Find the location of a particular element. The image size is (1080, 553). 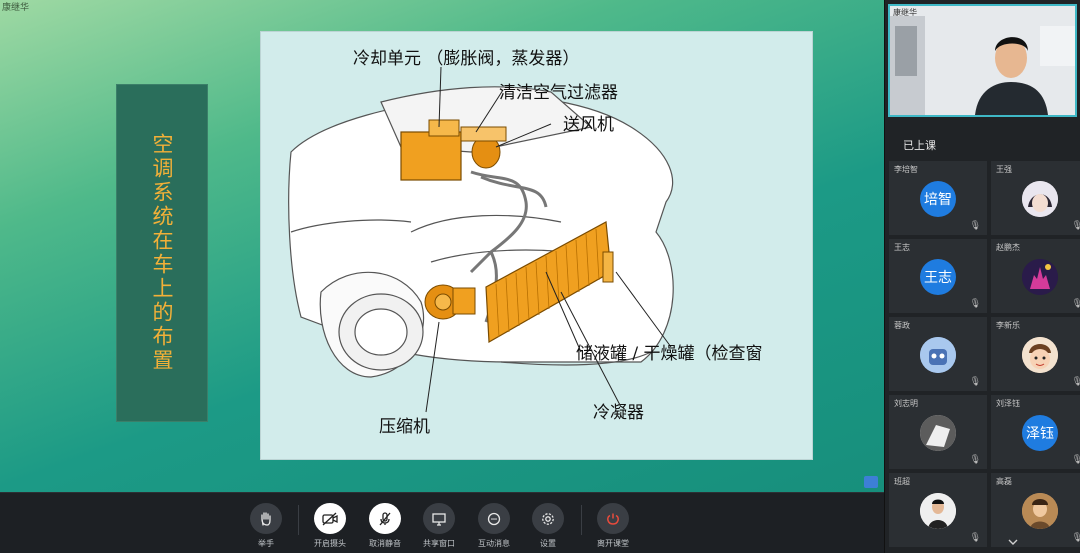

camera-button: 开启摄头 is located at coordinates (330, 526).